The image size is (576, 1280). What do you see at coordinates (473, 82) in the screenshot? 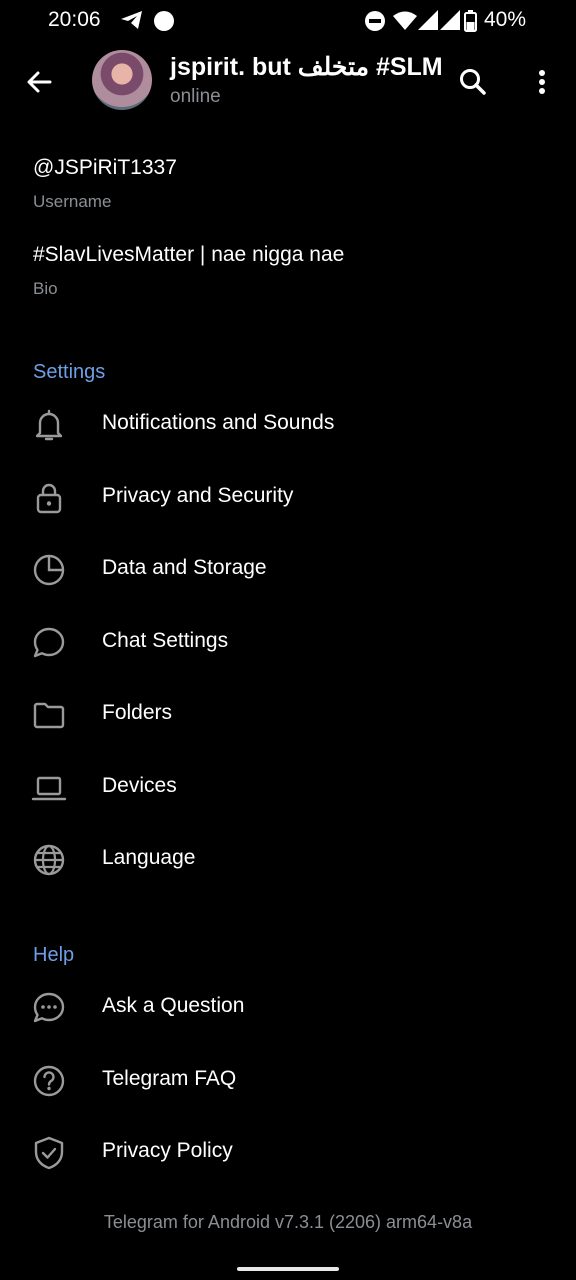
I see `search-icon` at bounding box center [473, 82].